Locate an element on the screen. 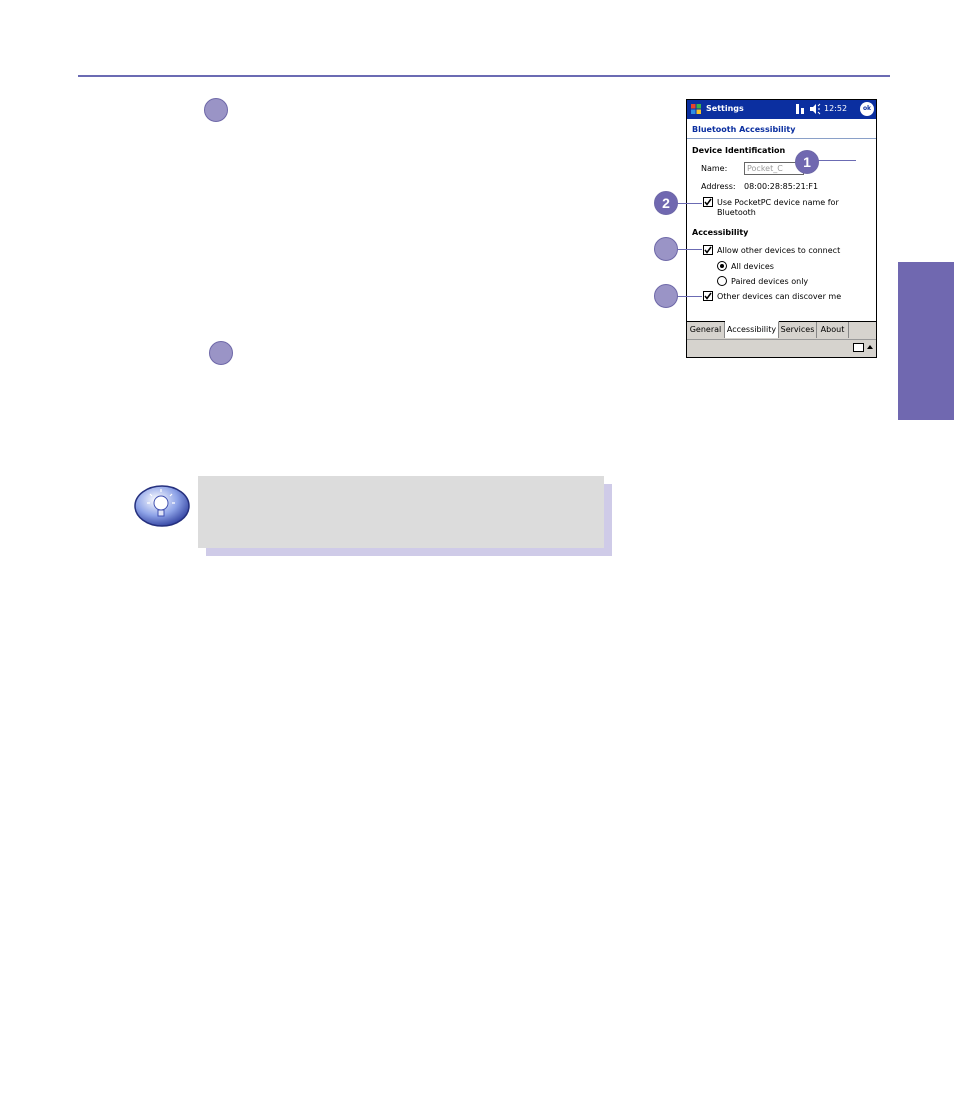  callout-2-leader is located at coordinates (689, 203).